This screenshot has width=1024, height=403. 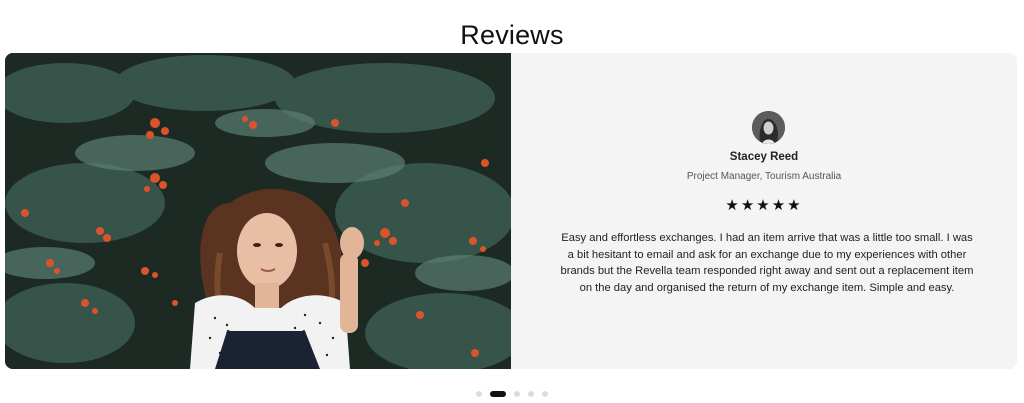 What do you see at coordinates (768, 127) in the screenshot?
I see `reviewer-avatar` at bounding box center [768, 127].